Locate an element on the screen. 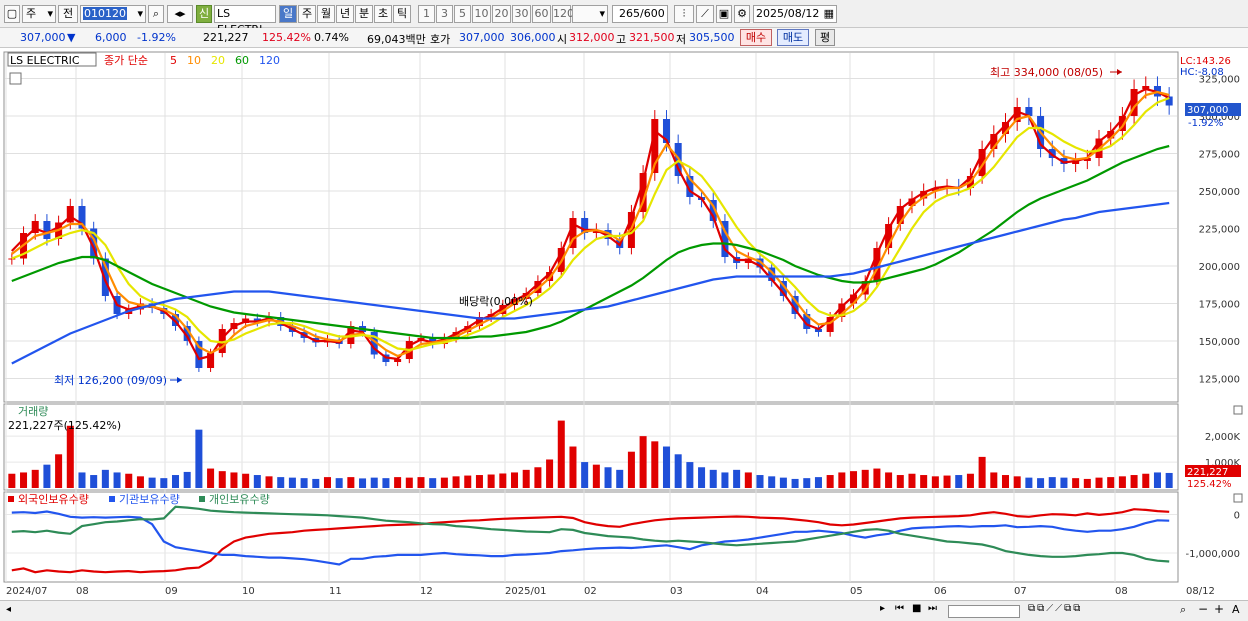 The height and width of the screenshot is (621, 1248). eval-button: 평 is located at coordinates (825, 37).